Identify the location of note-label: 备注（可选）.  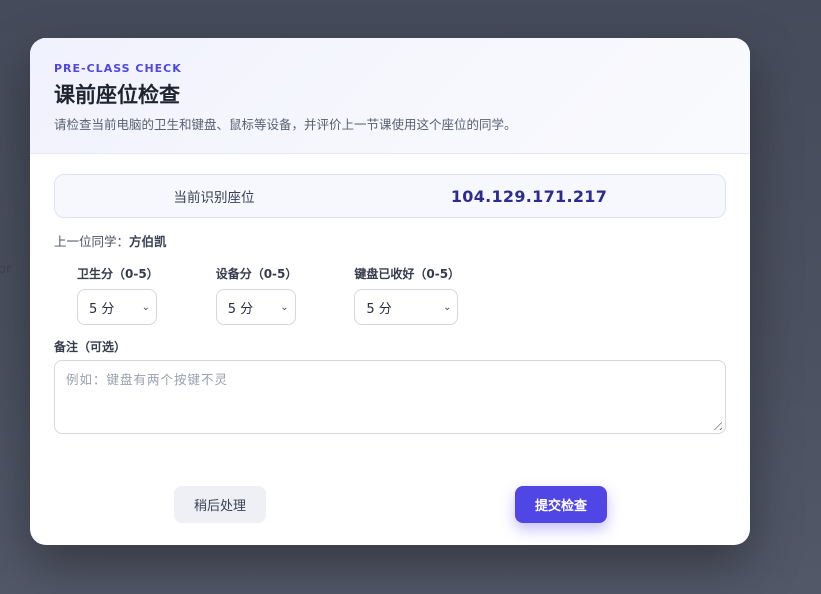
(90, 347).